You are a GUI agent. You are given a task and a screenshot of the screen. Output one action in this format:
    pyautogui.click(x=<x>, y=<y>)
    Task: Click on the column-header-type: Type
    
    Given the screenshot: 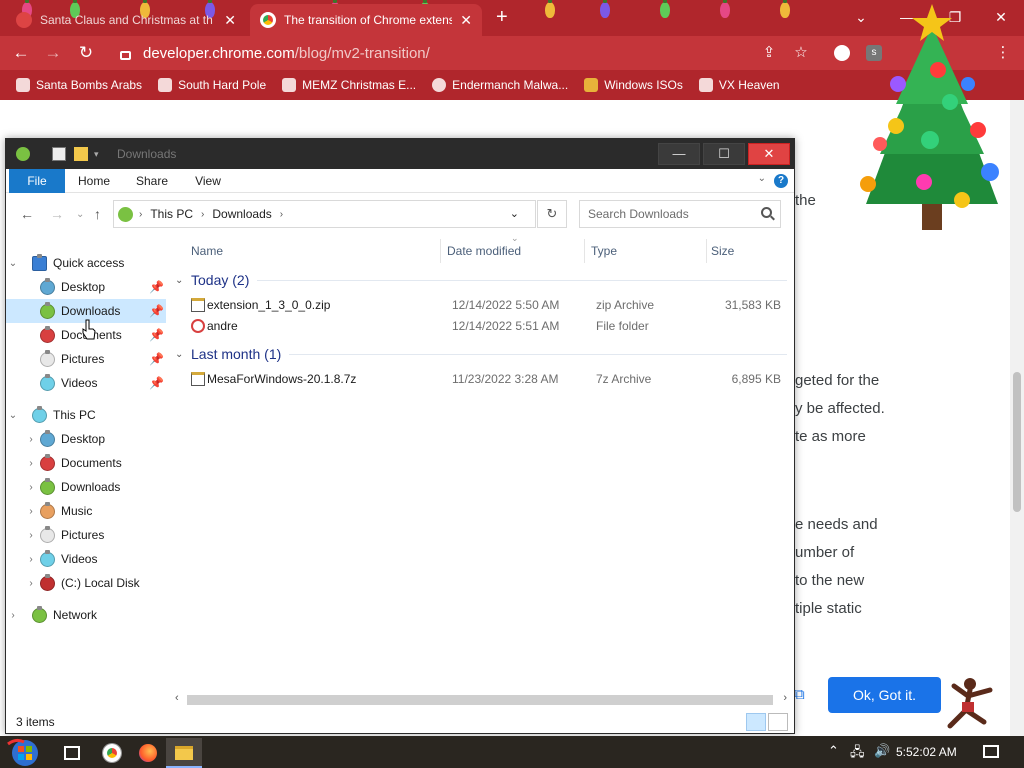 What is the action you would take?
    pyautogui.click(x=646, y=251)
    